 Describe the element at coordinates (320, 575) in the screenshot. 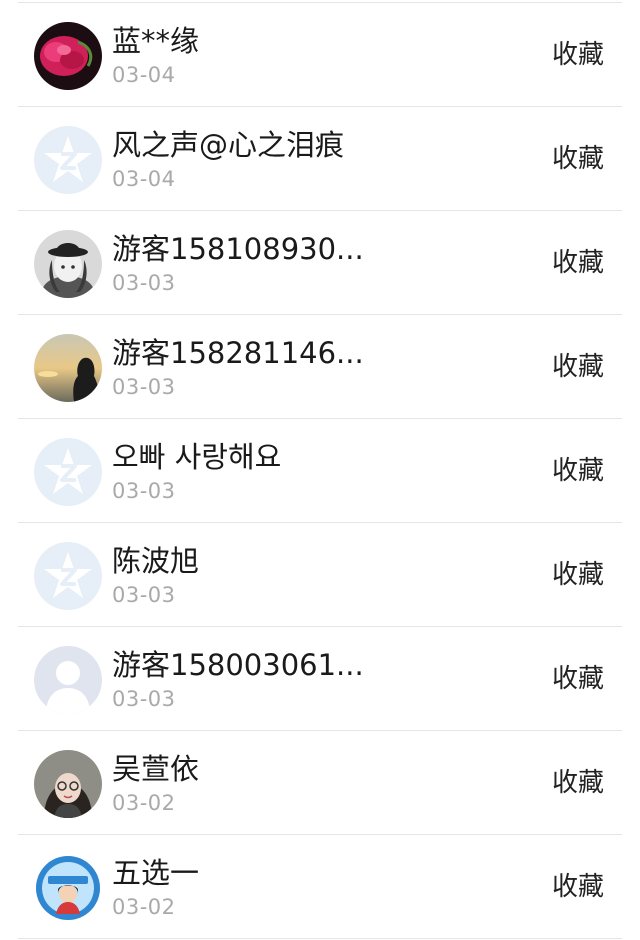

I see `list-item: 陈波旭 03-03 收藏` at that location.